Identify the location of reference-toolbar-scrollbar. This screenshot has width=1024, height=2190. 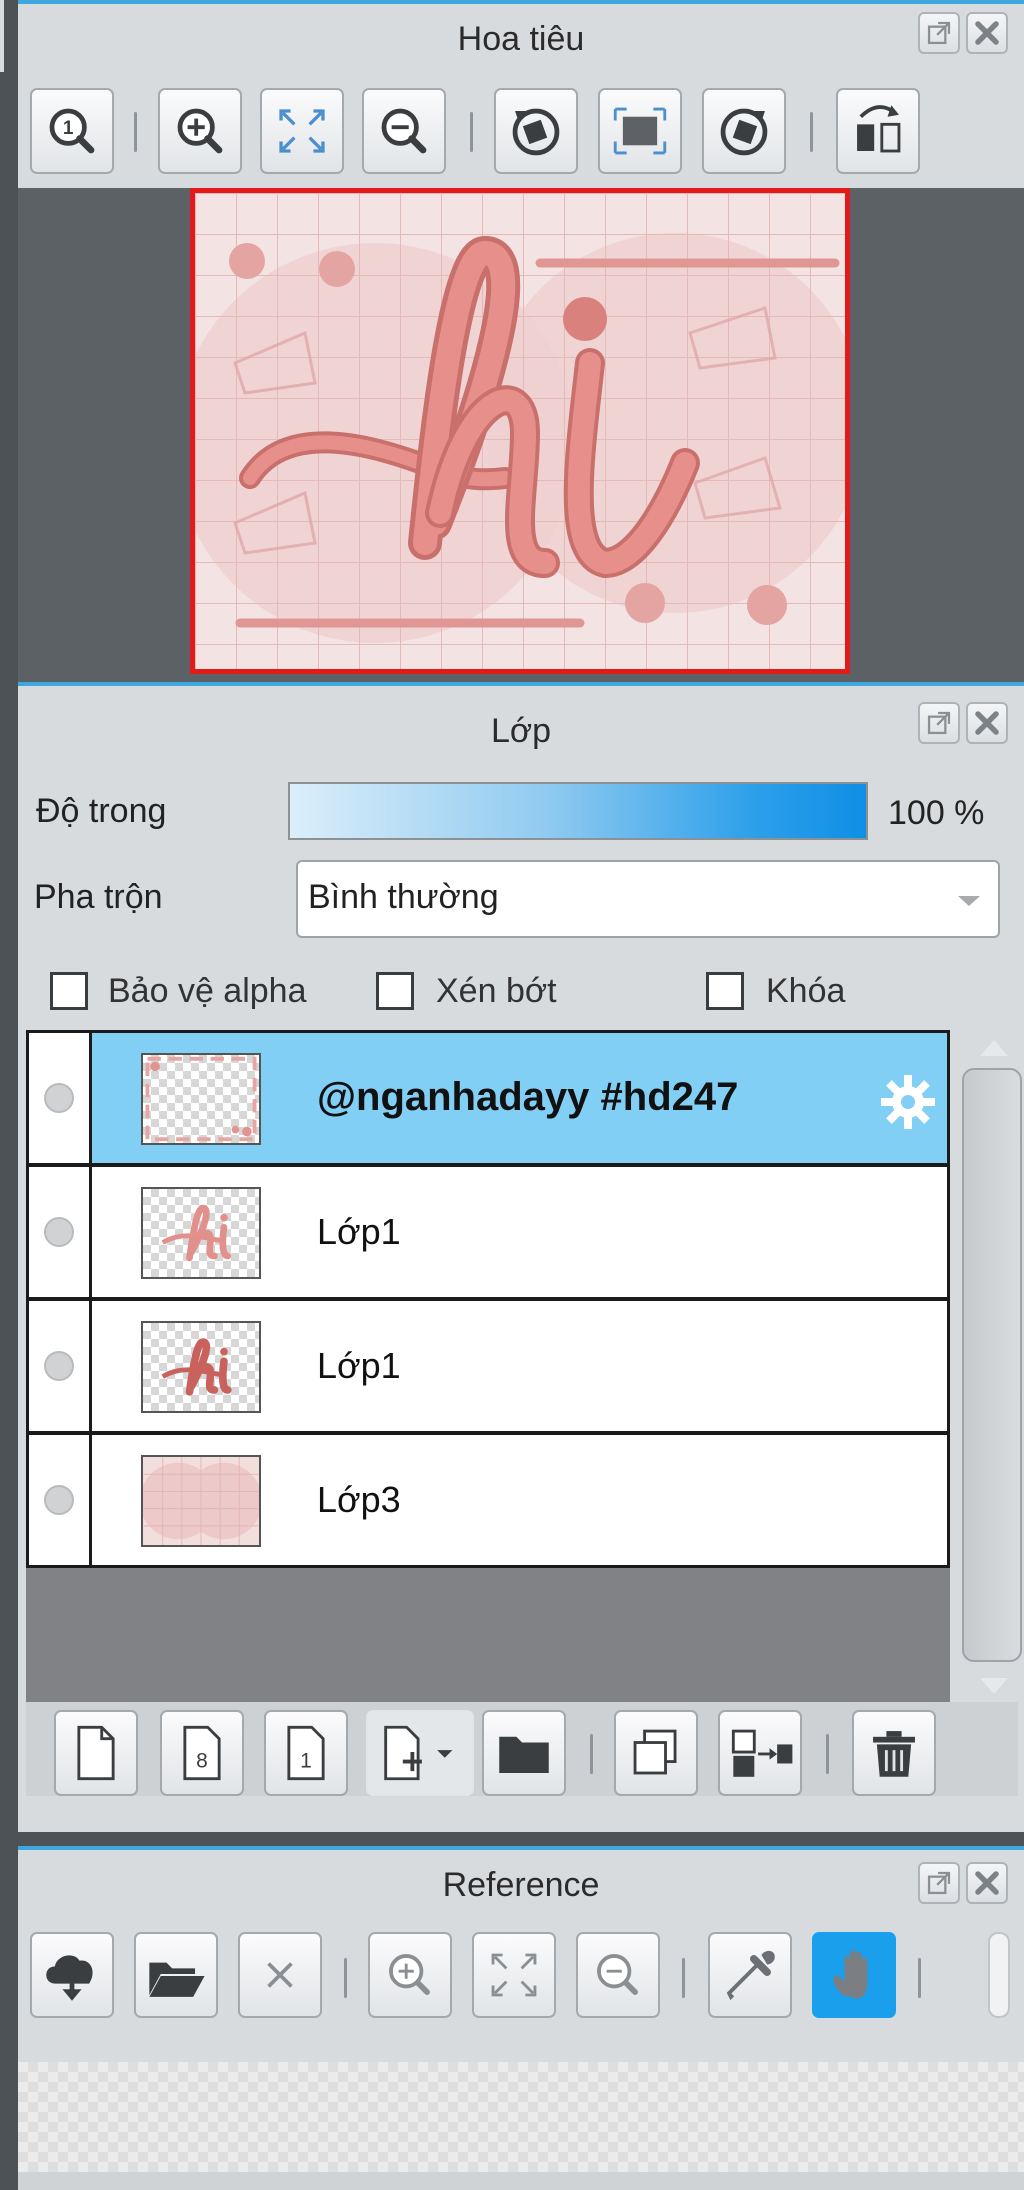
(999, 1975).